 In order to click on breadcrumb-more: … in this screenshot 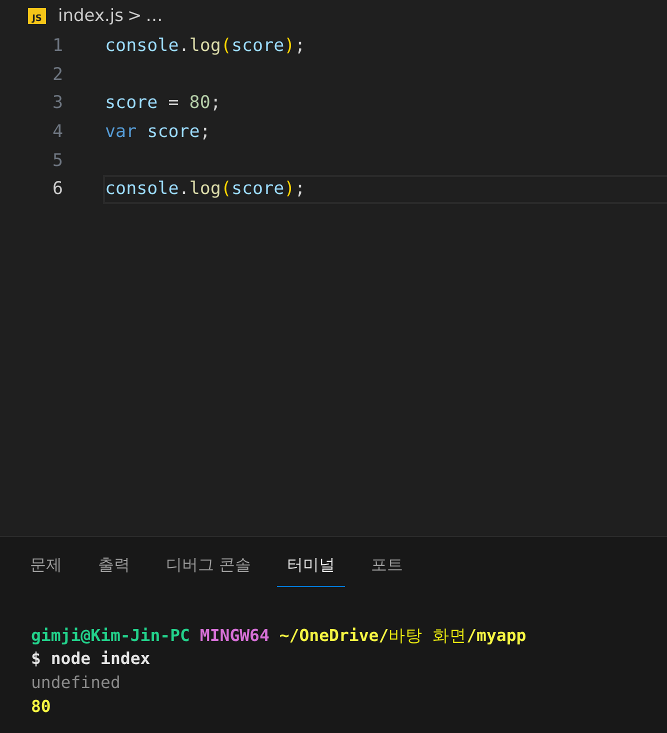, I will do `click(154, 16)`.